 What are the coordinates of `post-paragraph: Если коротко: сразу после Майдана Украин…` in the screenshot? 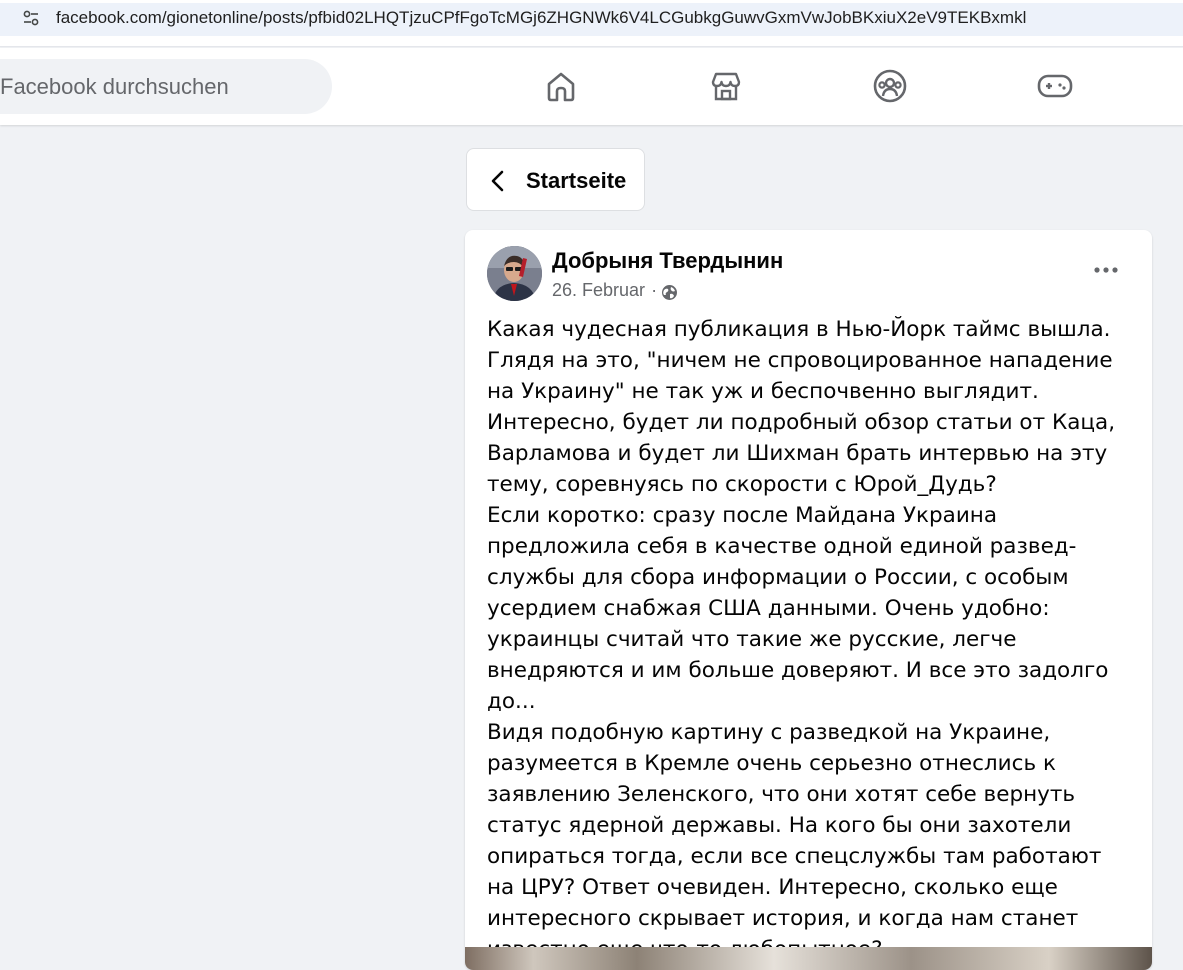 It's located at (798, 608).